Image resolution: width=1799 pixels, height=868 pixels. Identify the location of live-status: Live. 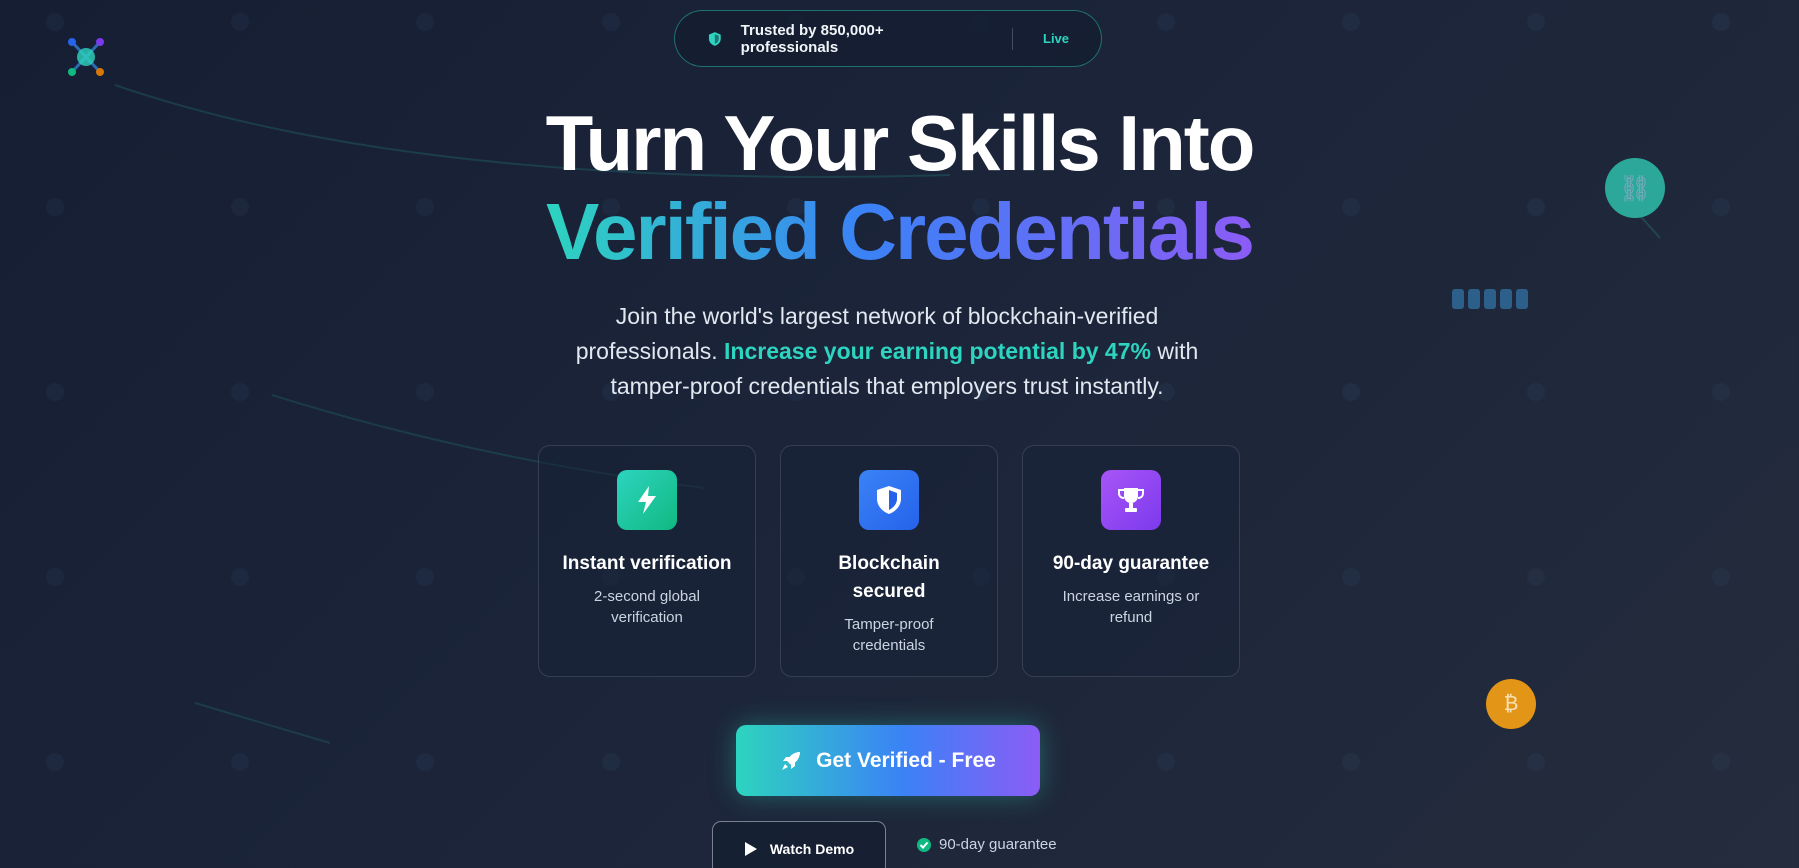
(1056, 38).